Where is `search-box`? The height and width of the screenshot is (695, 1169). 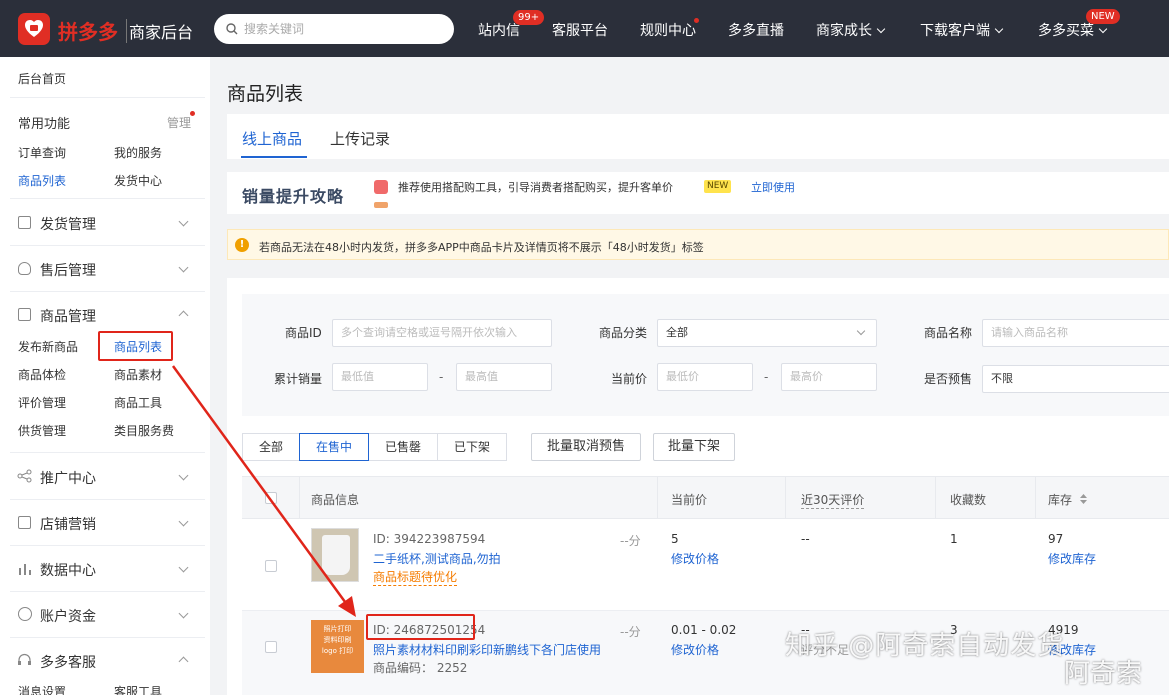 search-box is located at coordinates (334, 29).